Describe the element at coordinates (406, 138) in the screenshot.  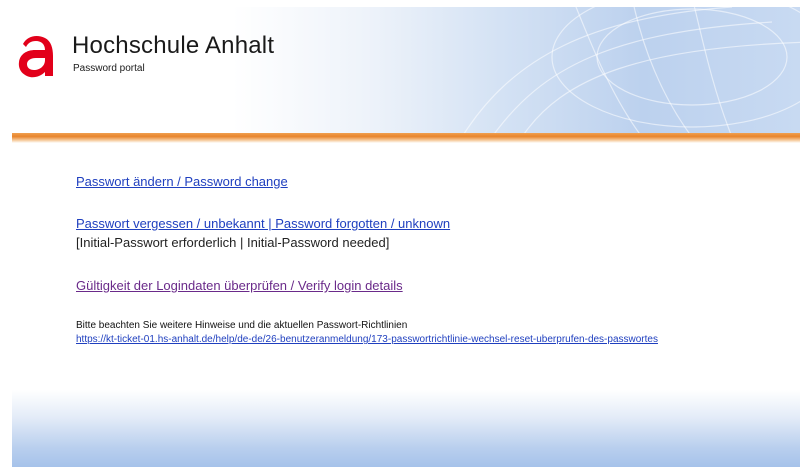
I see `header-divider` at that location.